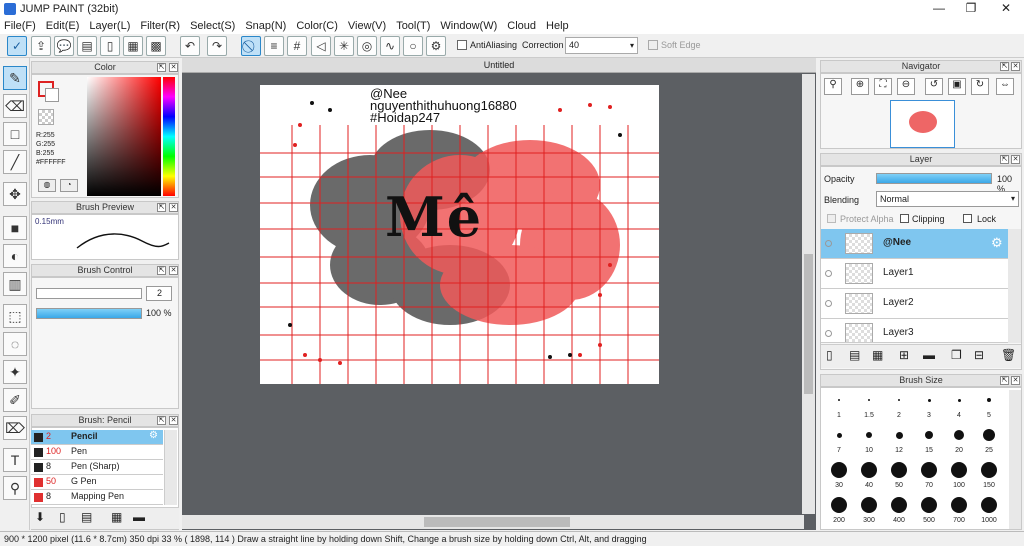  Describe the element at coordinates (959, 510) in the screenshot. I see `brush-size-option: 700` at that location.